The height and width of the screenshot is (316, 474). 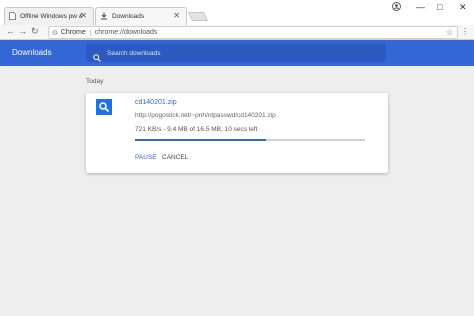 What do you see at coordinates (463, 7) in the screenshot?
I see `close-window-button: ✕` at bounding box center [463, 7].